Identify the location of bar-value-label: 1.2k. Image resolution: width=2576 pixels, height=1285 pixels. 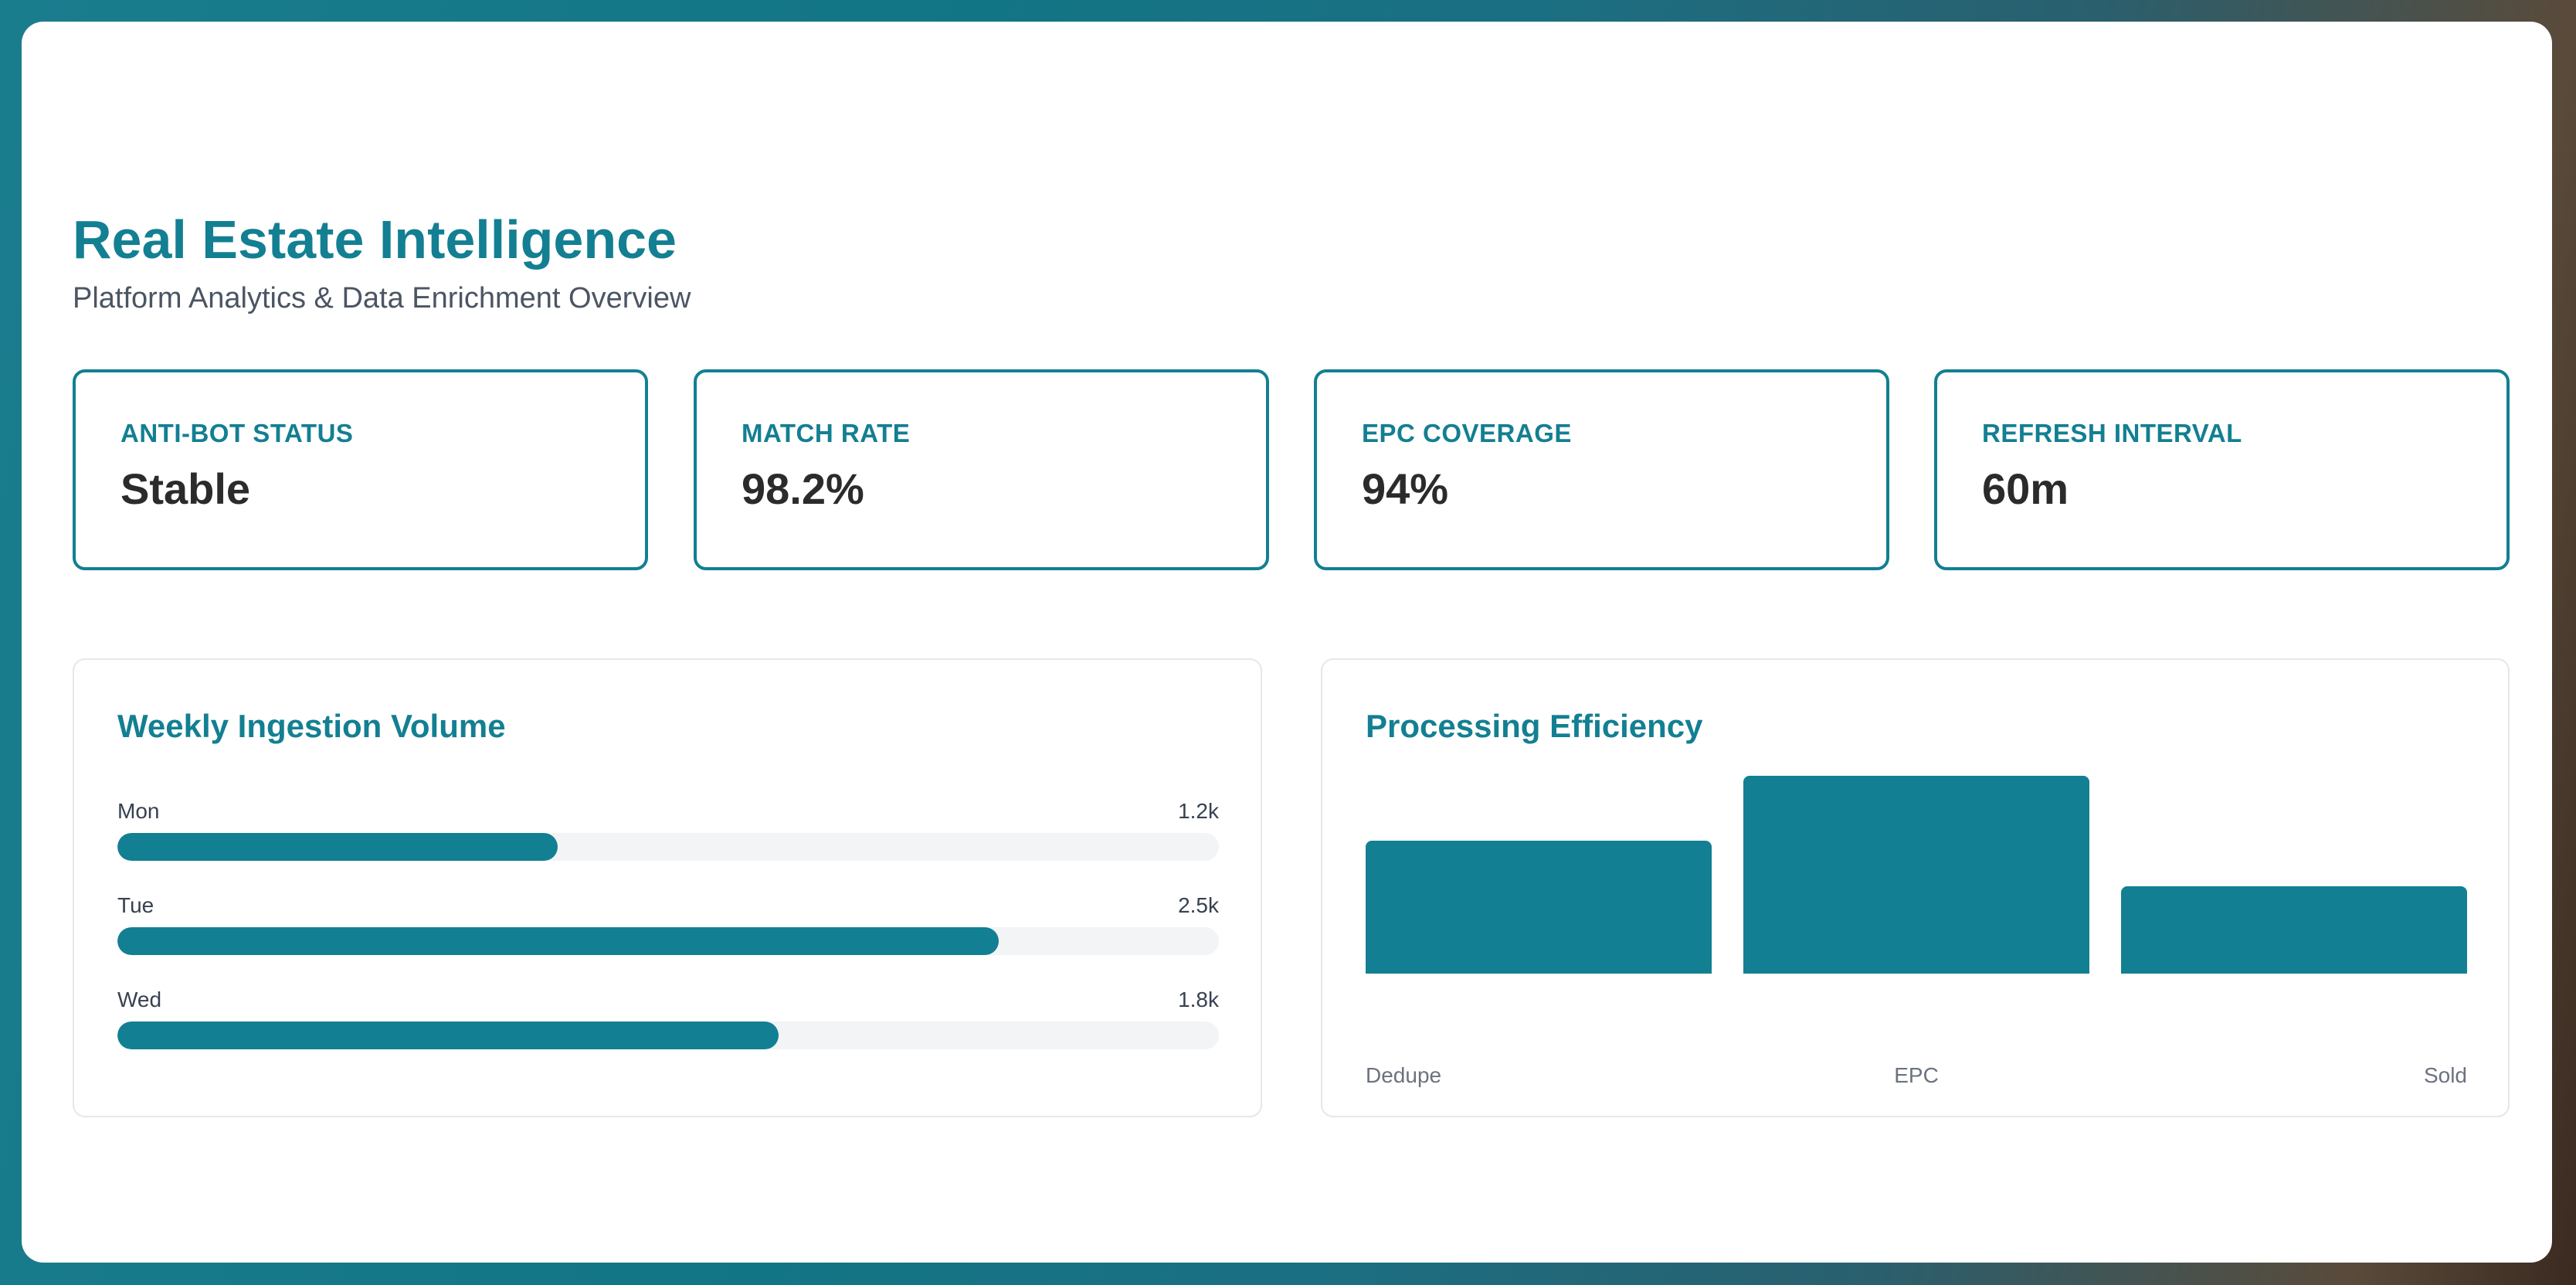
(1198, 811).